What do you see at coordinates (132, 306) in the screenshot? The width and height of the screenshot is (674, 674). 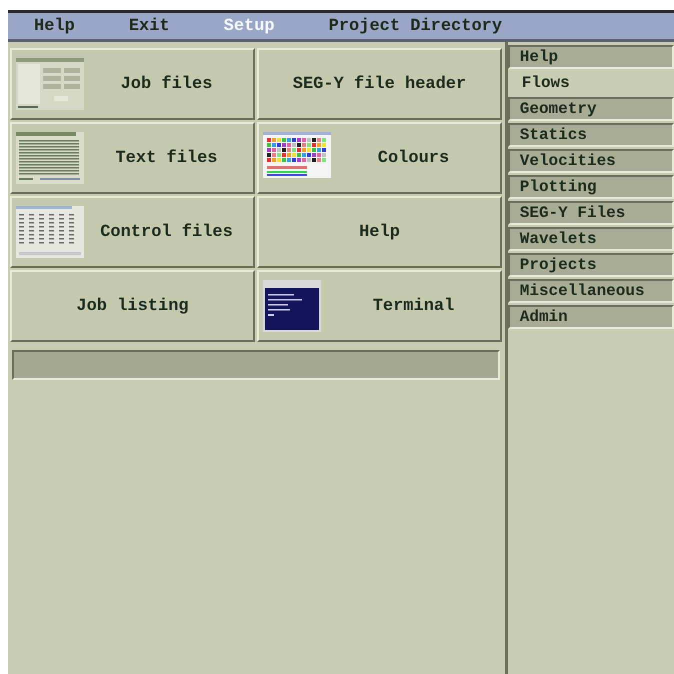 I see `launcher-button: Job listing` at bounding box center [132, 306].